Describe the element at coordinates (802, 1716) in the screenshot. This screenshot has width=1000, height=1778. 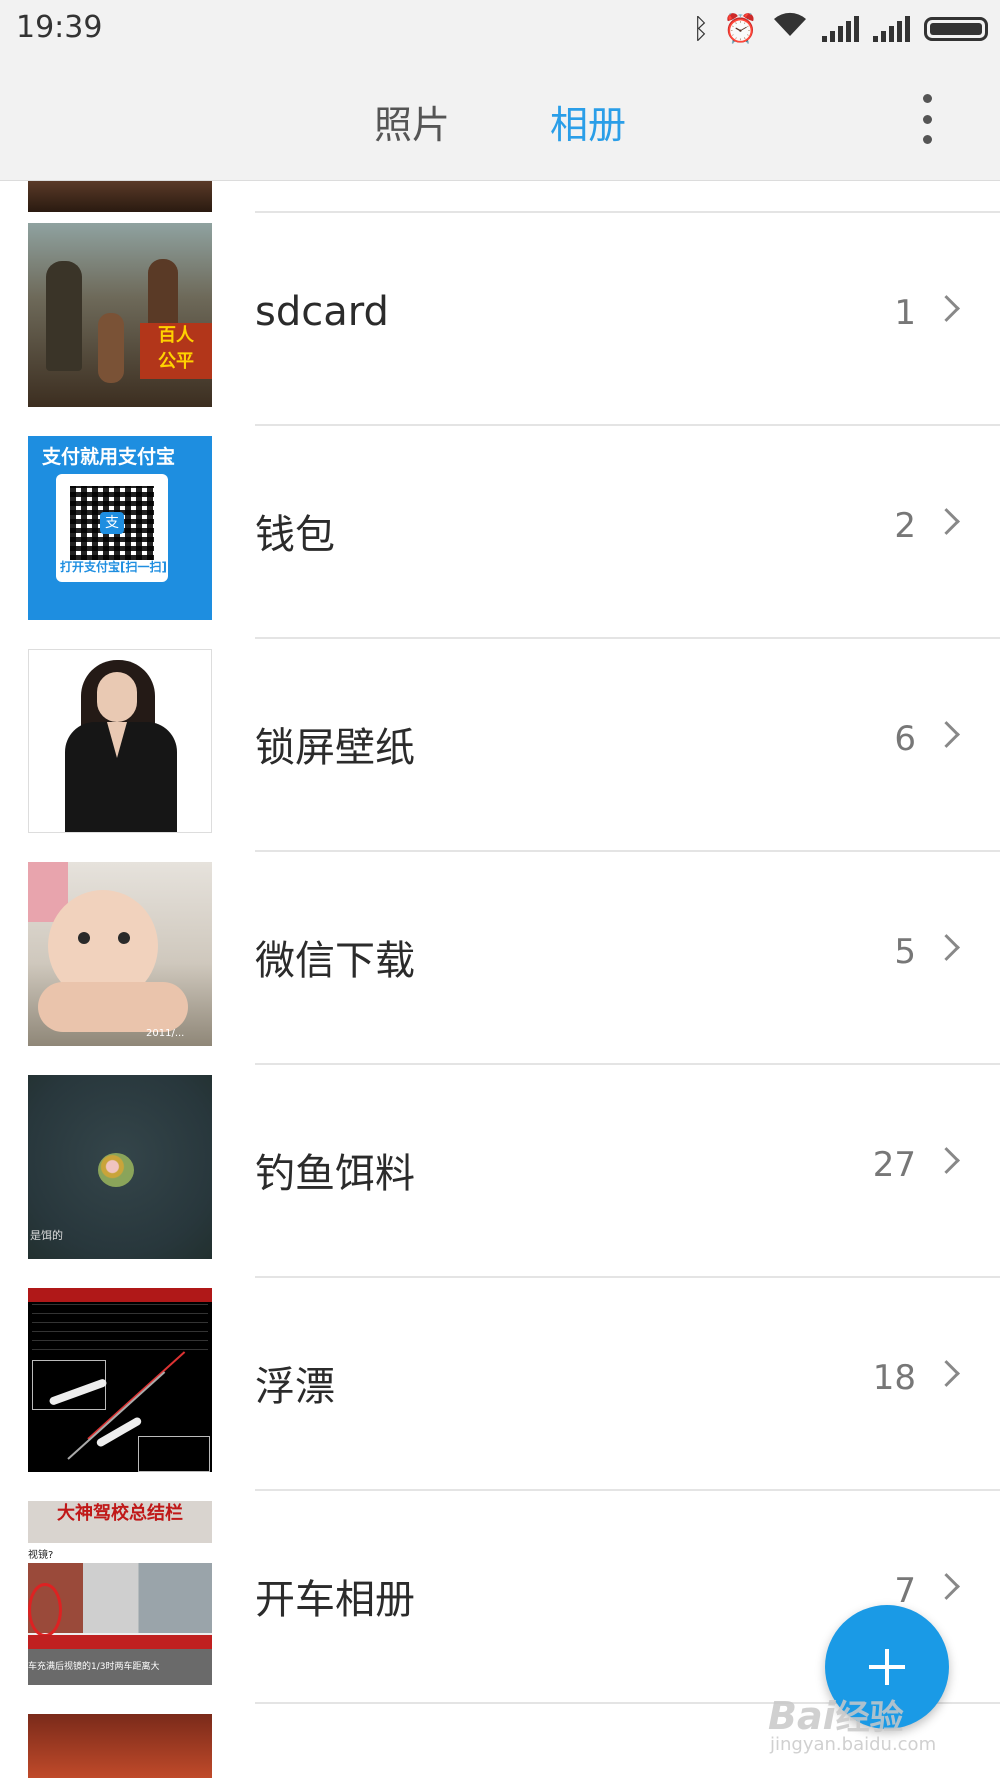
I see `watermark-brand: Bai` at that location.